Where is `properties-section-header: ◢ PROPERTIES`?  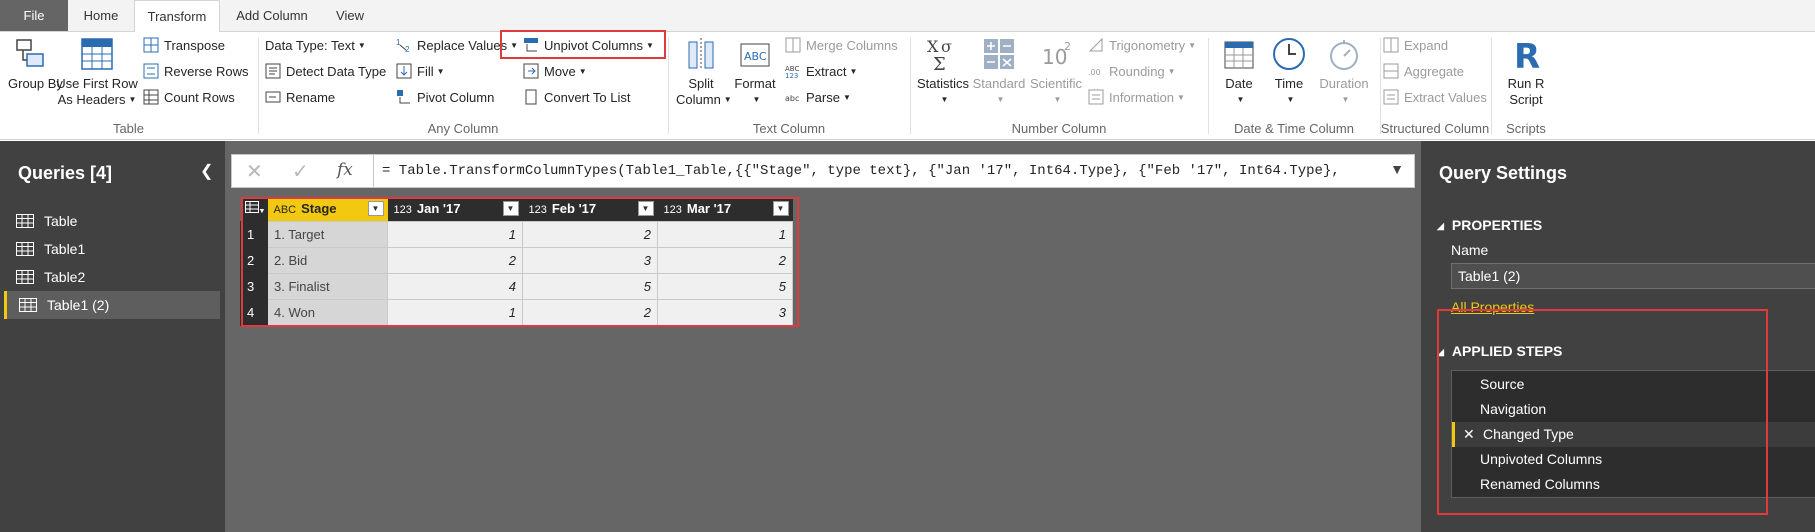 properties-section-header: ◢ PROPERTIES is located at coordinates (1489, 225).